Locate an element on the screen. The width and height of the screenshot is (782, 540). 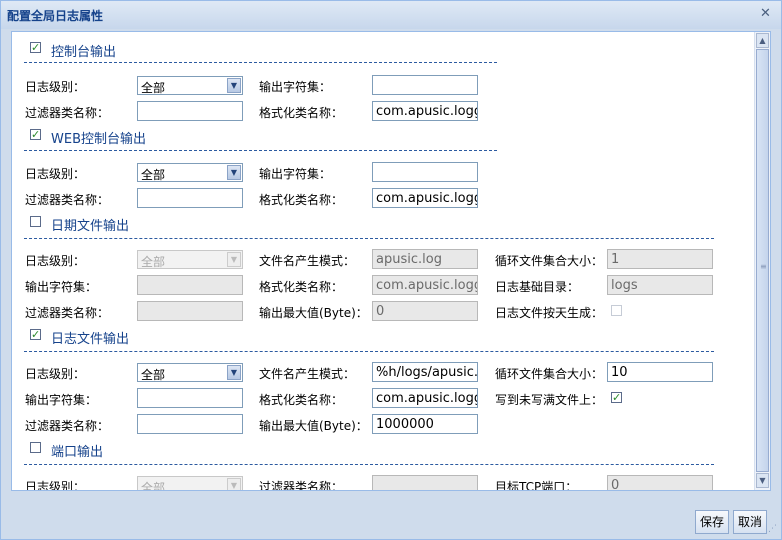
console-filter-input is located at coordinates (190, 111).